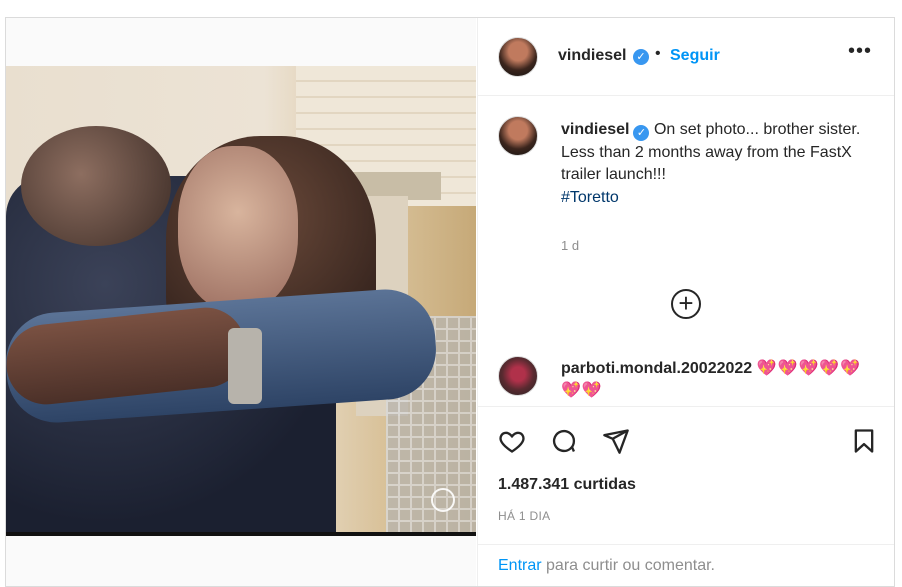 The width and height of the screenshot is (902, 587). What do you see at coordinates (721, 380) in the screenshot?
I see `comment-text: parboti.mondal.20022022 💖💖💖💖💖💖💖` at bounding box center [721, 380].